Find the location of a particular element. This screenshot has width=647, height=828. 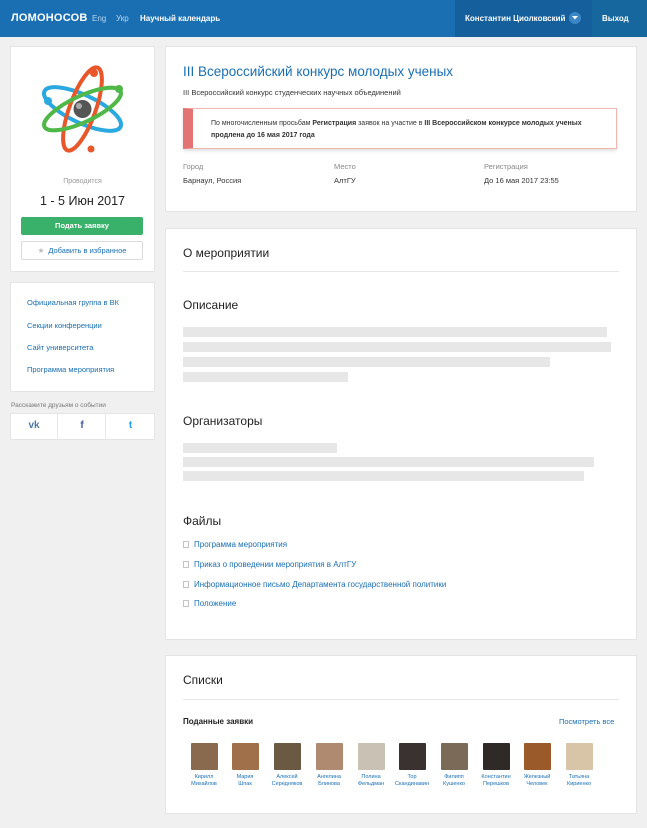

user-menu: Константин Циолковский is located at coordinates (523, 18).